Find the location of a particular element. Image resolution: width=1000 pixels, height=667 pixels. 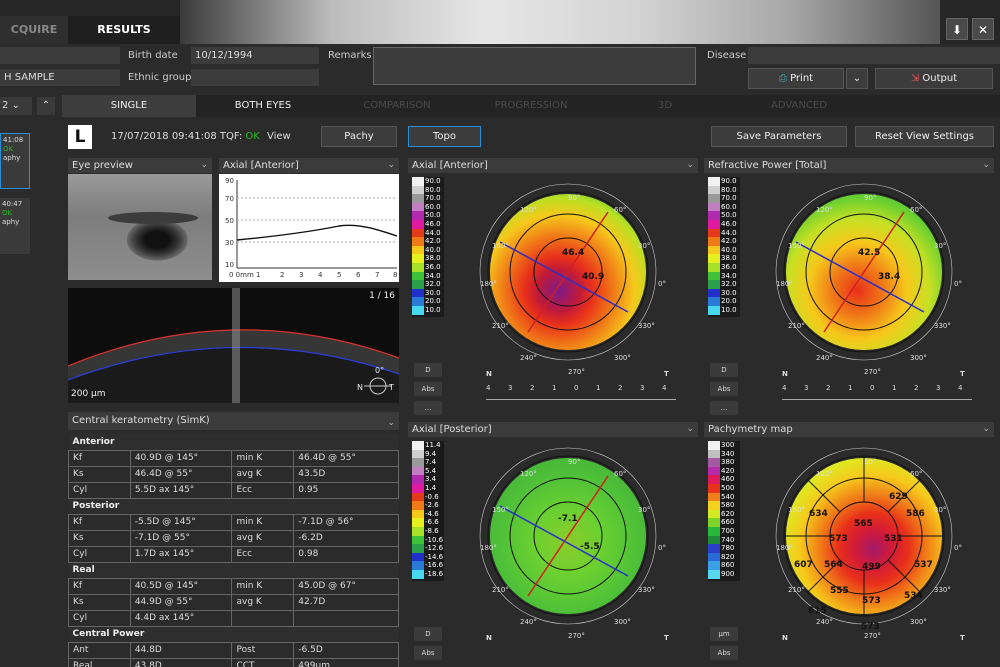

pachymetry-header: Pachymetry map ⌄ is located at coordinates (849, 429).